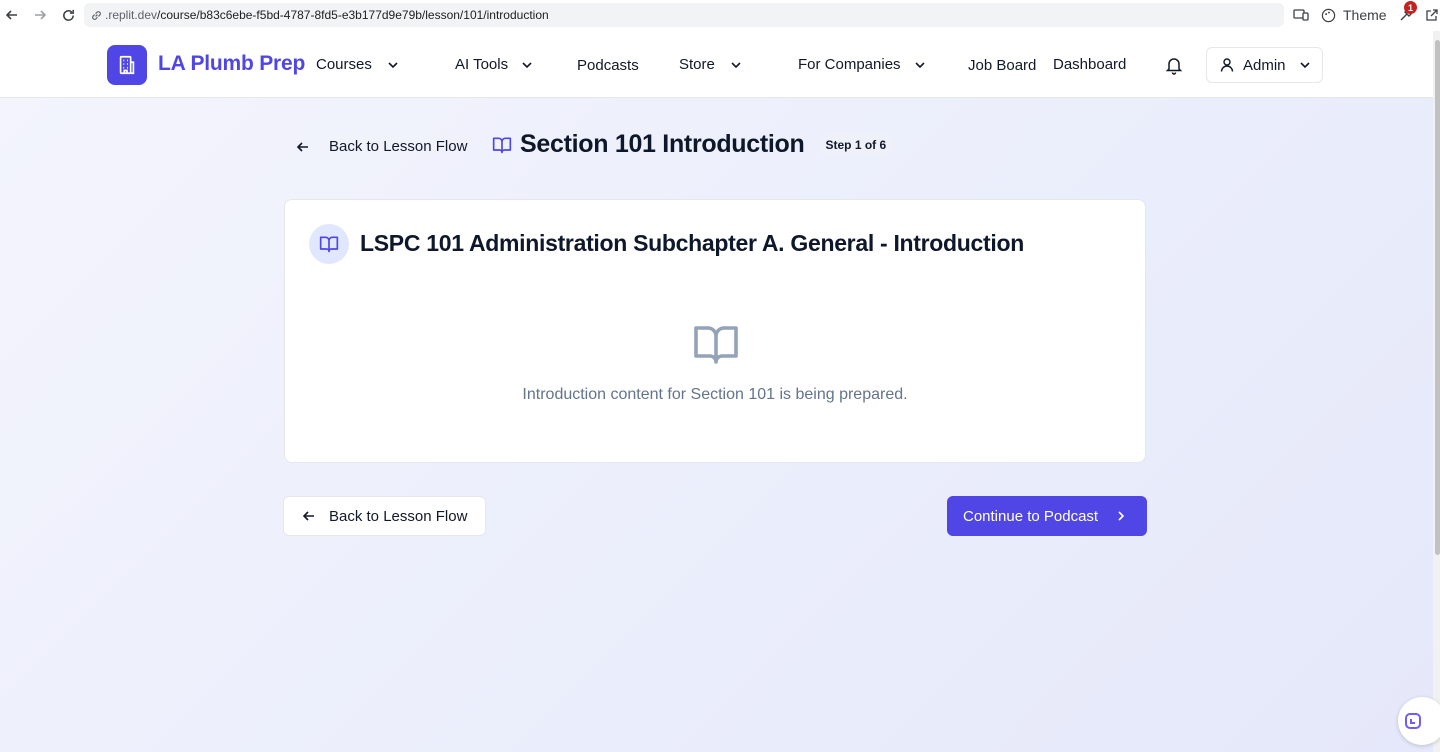  Describe the element at coordinates (1031, 516) in the screenshot. I see `continue-button-label: Continue to Podcast` at that location.